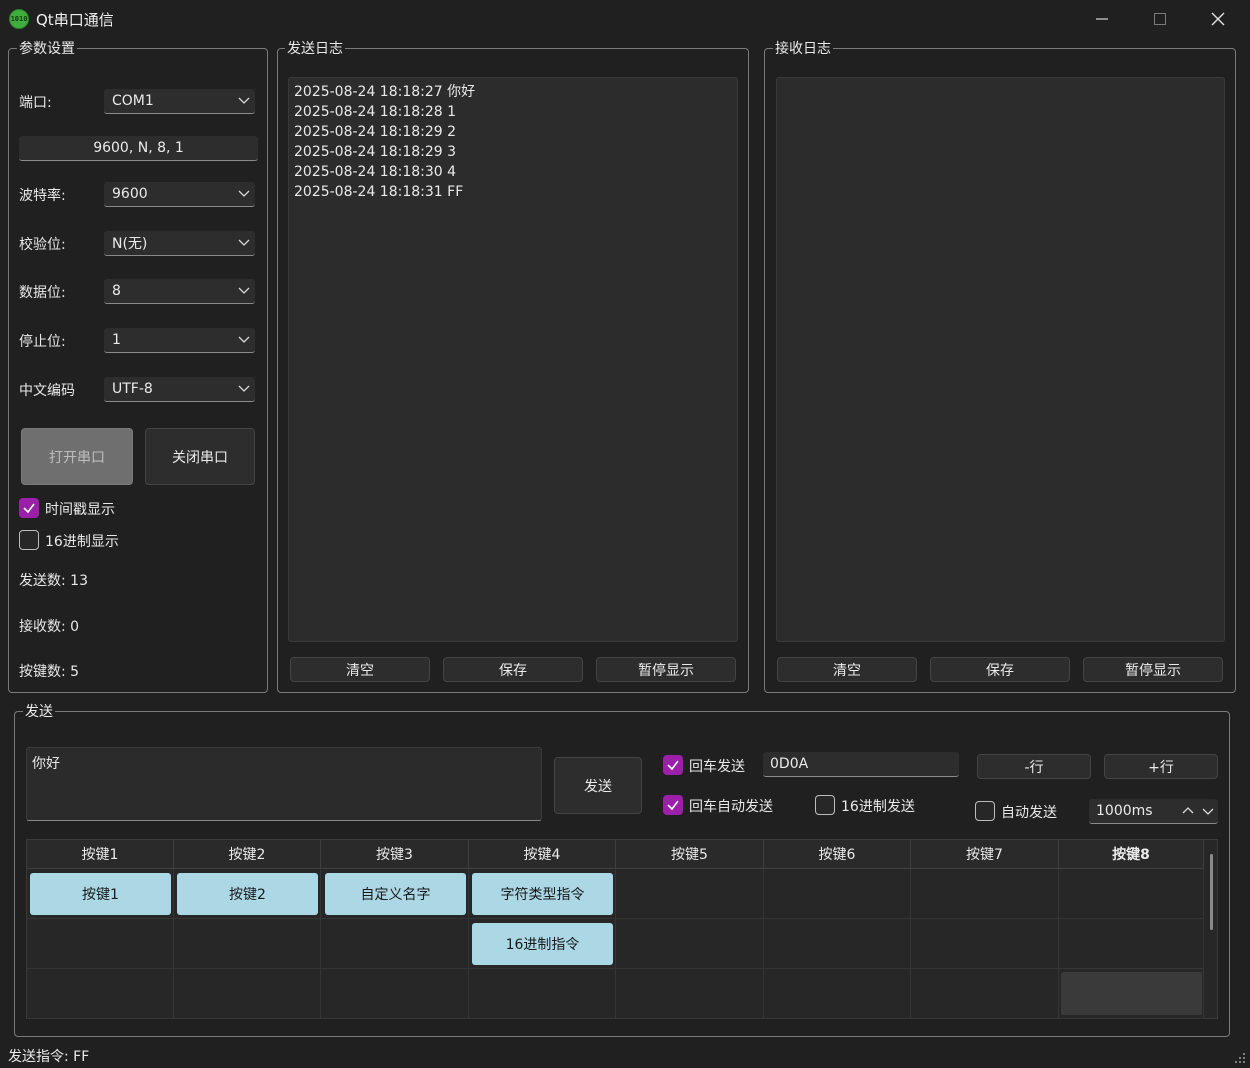  Describe the element at coordinates (1000, 669) in the screenshot. I see `recv-log-save-button: 保存` at that location.